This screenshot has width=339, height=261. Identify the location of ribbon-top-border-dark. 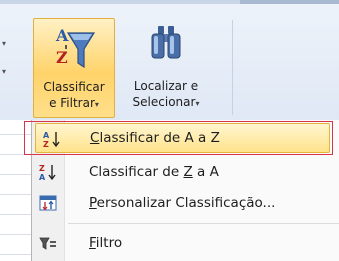
(289, 2).